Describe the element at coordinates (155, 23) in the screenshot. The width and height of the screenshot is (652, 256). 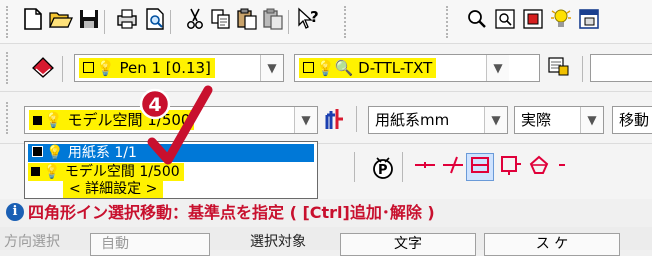
I see `print-preview-icon` at that location.